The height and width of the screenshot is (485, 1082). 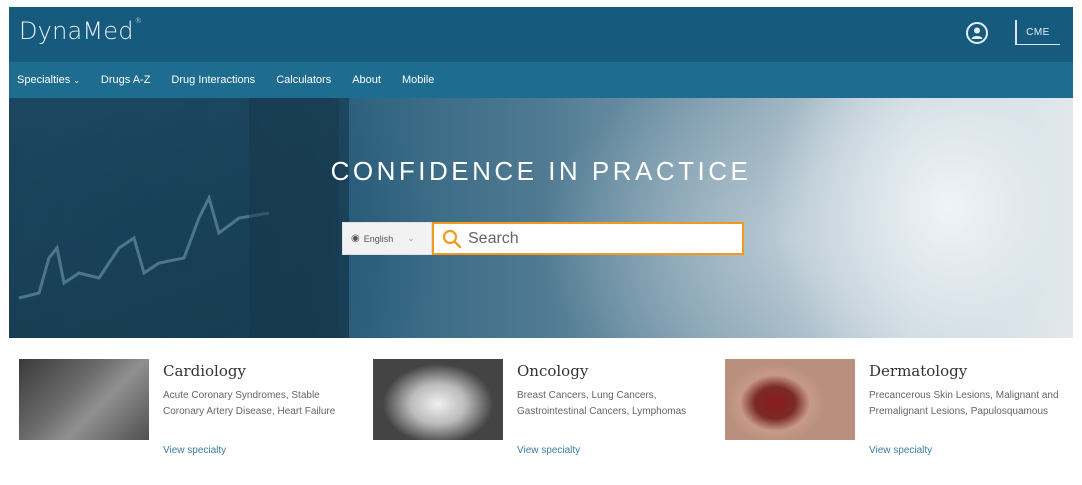 I want to click on search-bar: ◉ English ⌄, so click(x=543, y=238).